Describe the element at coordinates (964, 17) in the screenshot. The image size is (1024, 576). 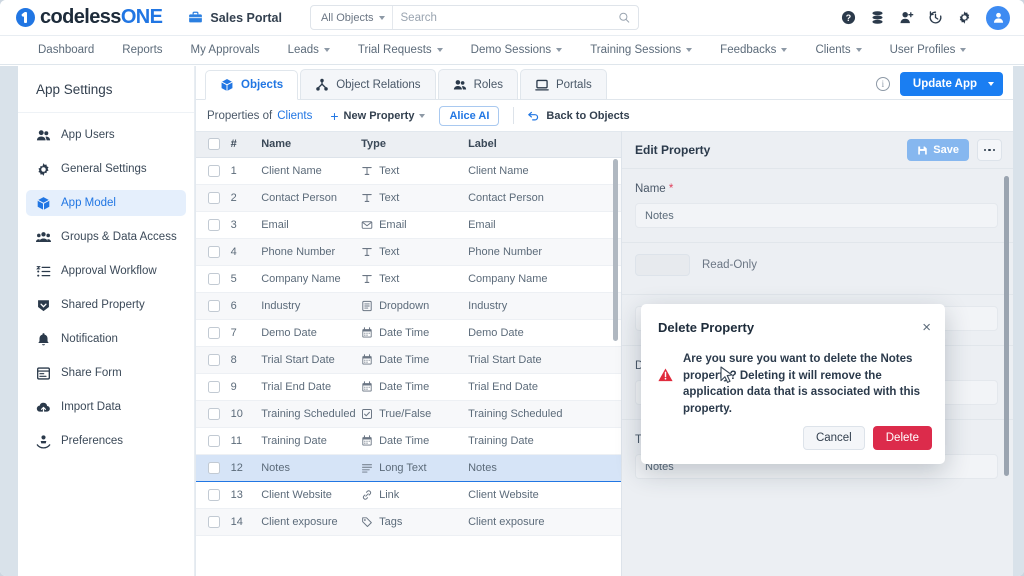
I see `gear-icon` at that location.